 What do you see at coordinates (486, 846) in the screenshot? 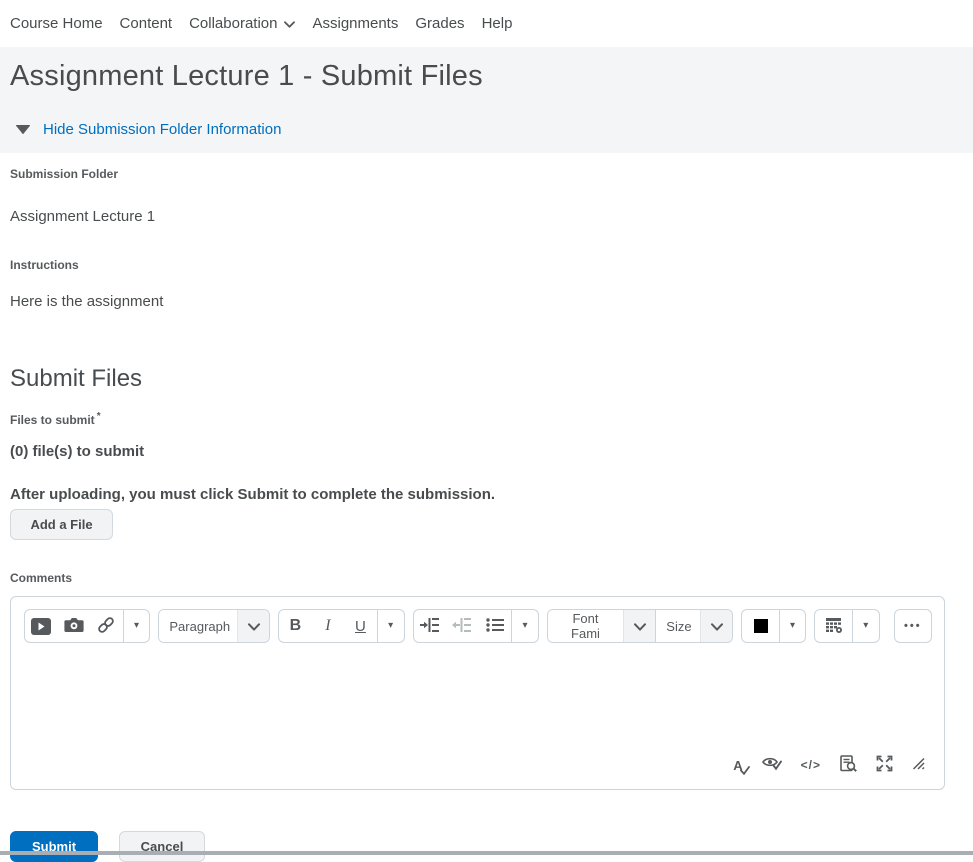
I see `form-actions: Submit Cancel` at bounding box center [486, 846].